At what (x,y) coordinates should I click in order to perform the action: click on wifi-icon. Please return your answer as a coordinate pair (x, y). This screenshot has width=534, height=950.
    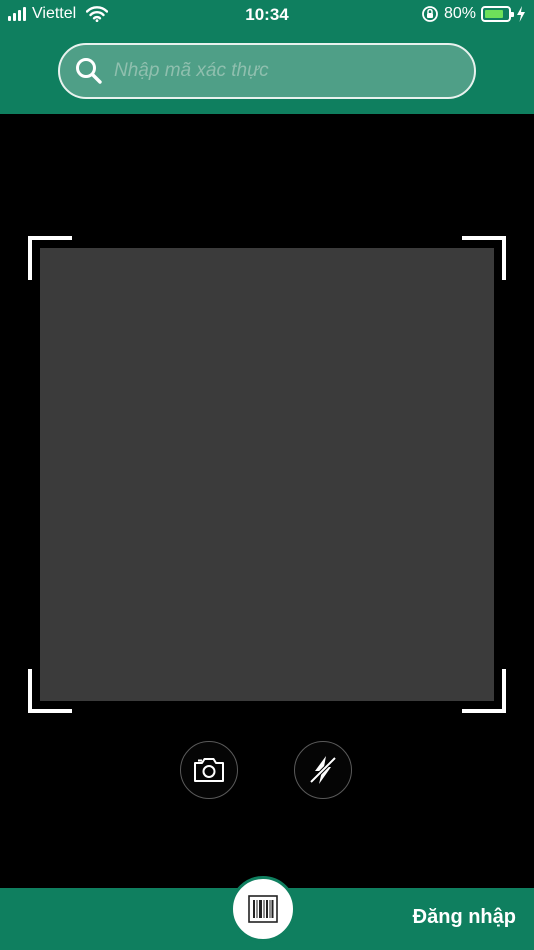
    Looking at the image, I should click on (97, 14).